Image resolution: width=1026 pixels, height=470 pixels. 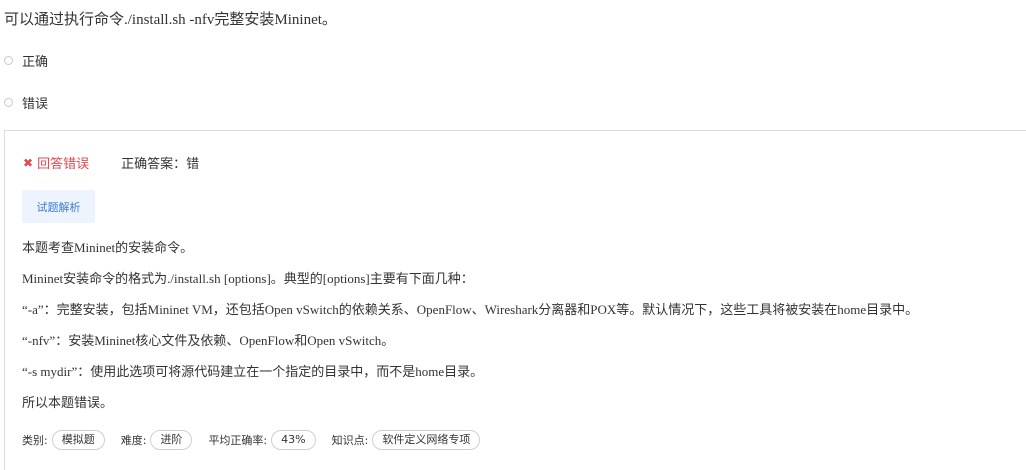 I want to click on difficulty-tag: 进阶, so click(x=171, y=440).